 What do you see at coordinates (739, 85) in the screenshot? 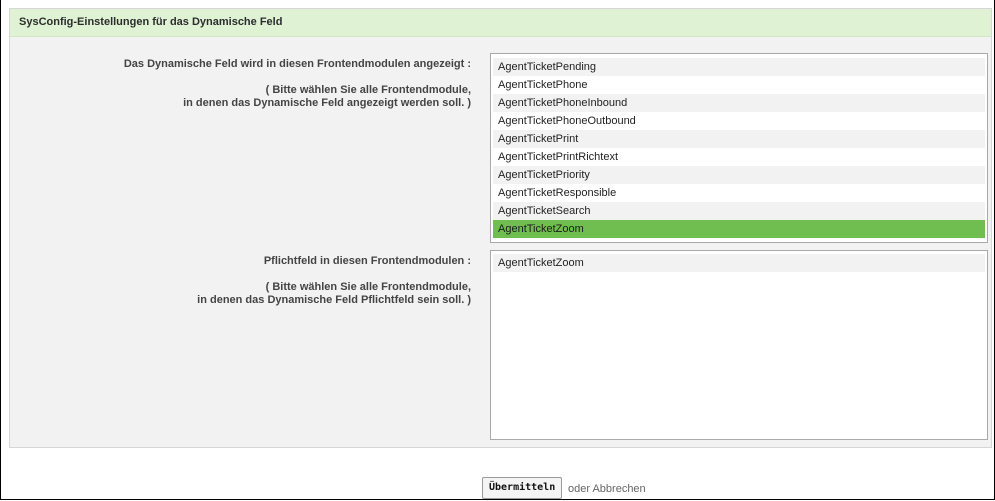
I see `display-module-option: AgentTicketPhone` at bounding box center [739, 85].